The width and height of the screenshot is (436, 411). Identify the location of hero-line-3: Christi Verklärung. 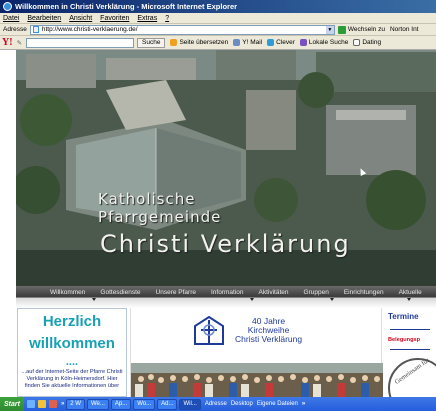
(225, 244).